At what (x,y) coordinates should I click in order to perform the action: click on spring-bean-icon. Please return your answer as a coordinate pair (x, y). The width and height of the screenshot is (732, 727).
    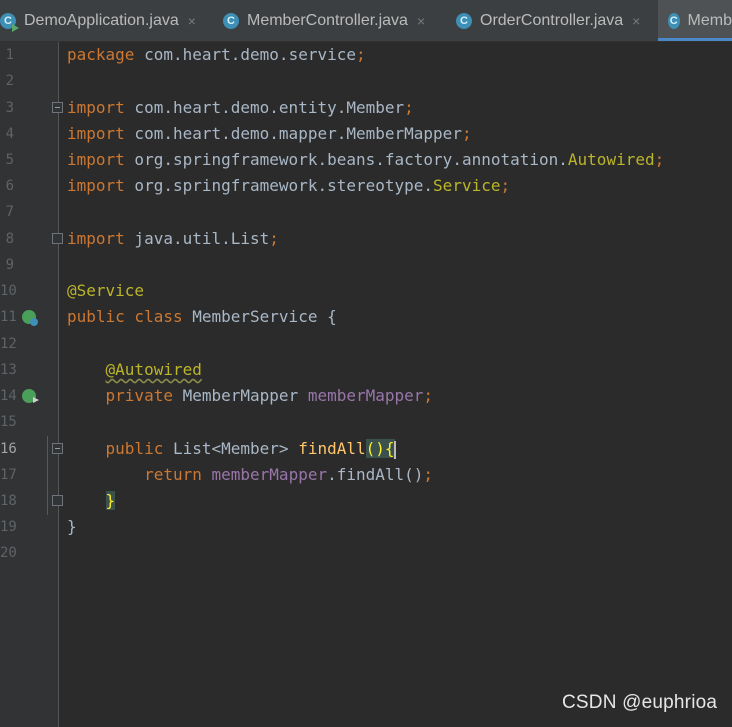
    Looking at the image, I should click on (30, 318).